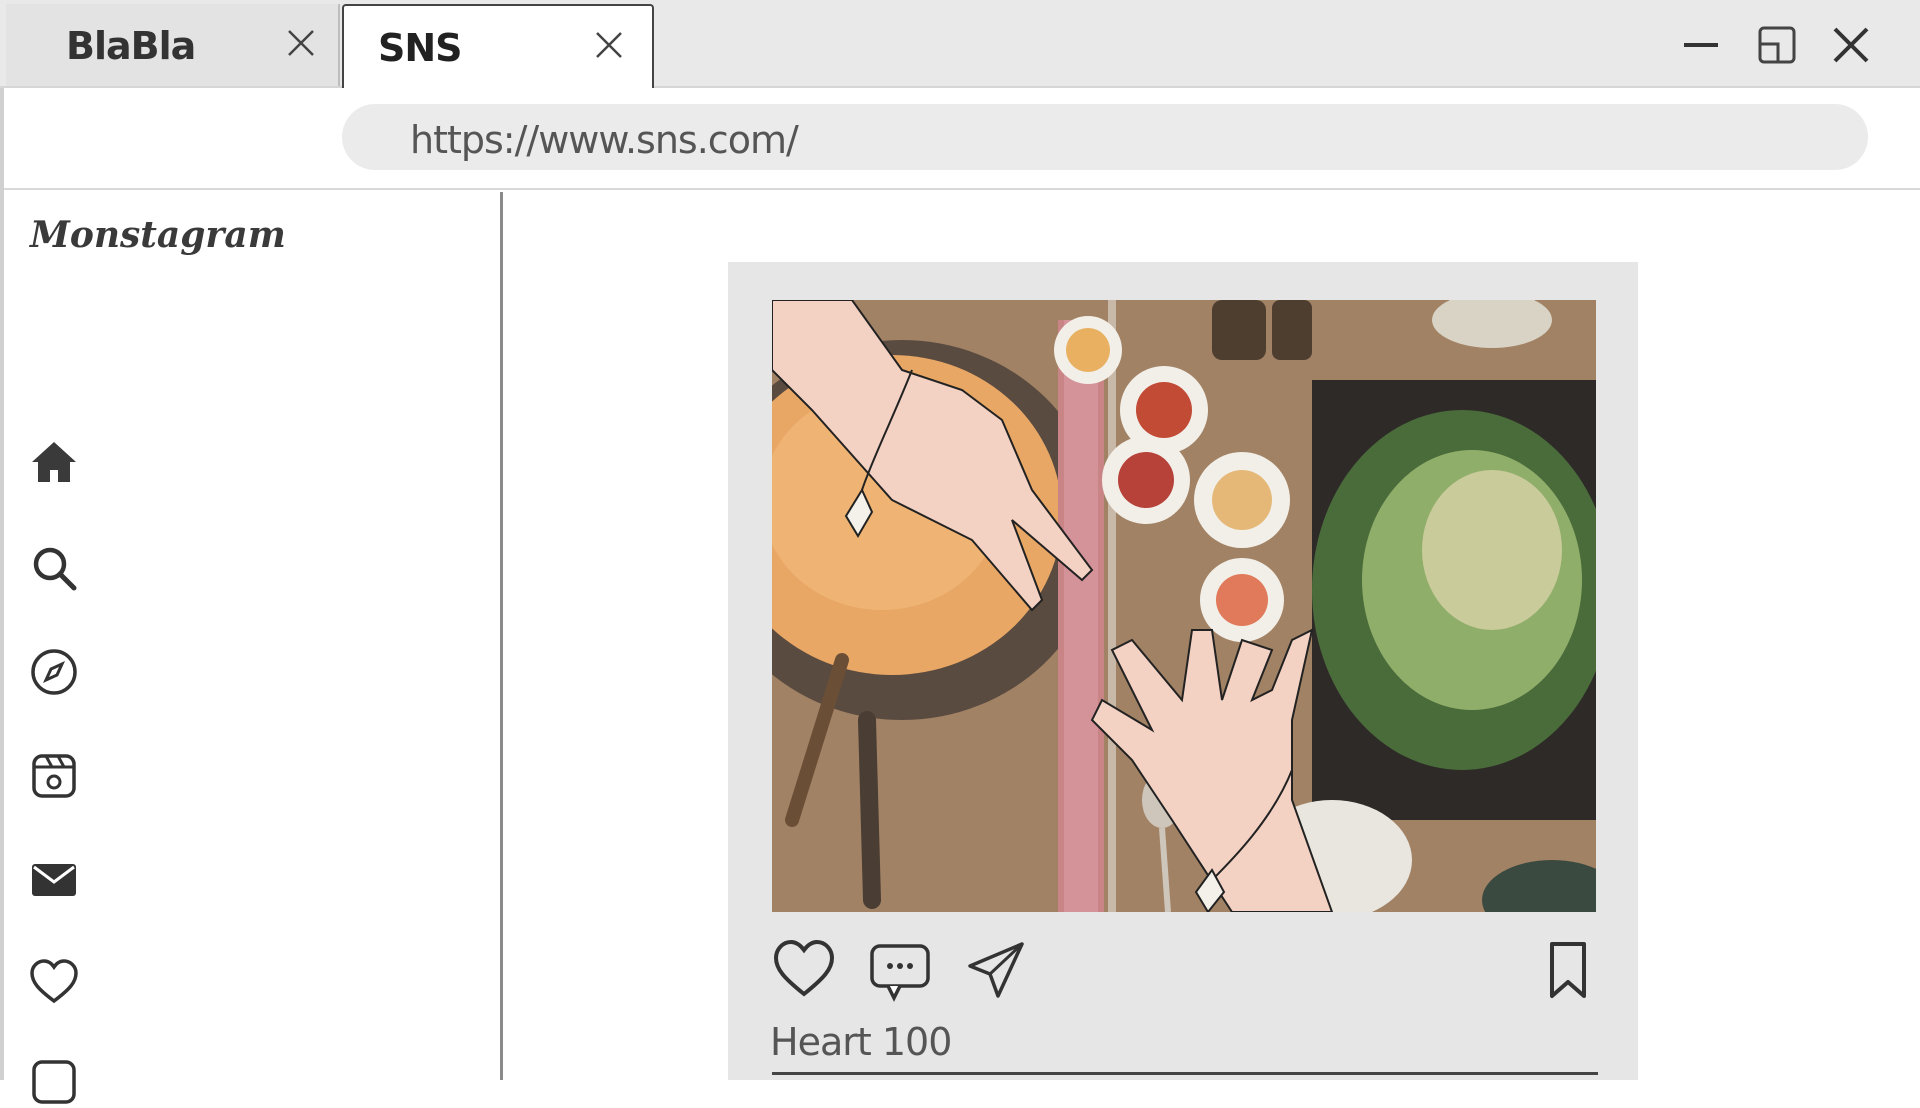 This screenshot has height=1108, width=1920. What do you see at coordinates (1185, 1073) in the screenshot?
I see `post-divider` at bounding box center [1185, 1073].